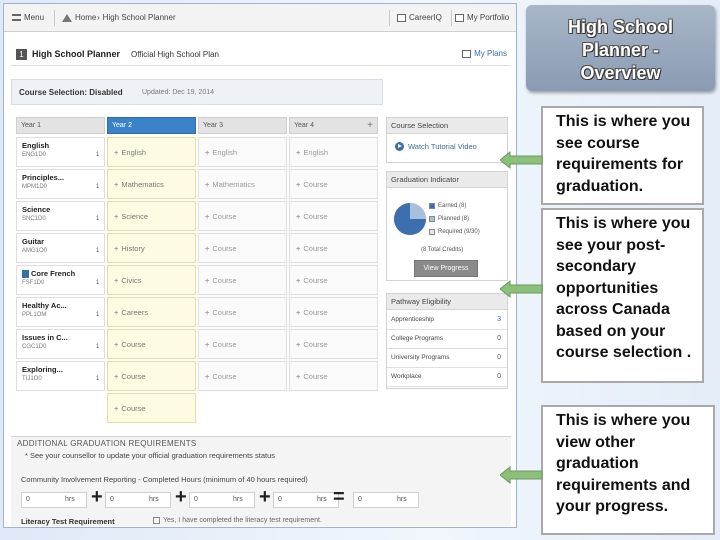 The height and width of the screenshot is (540, 720). I want to click on course-slot-y2: + Mathematics, so click(151, 184).